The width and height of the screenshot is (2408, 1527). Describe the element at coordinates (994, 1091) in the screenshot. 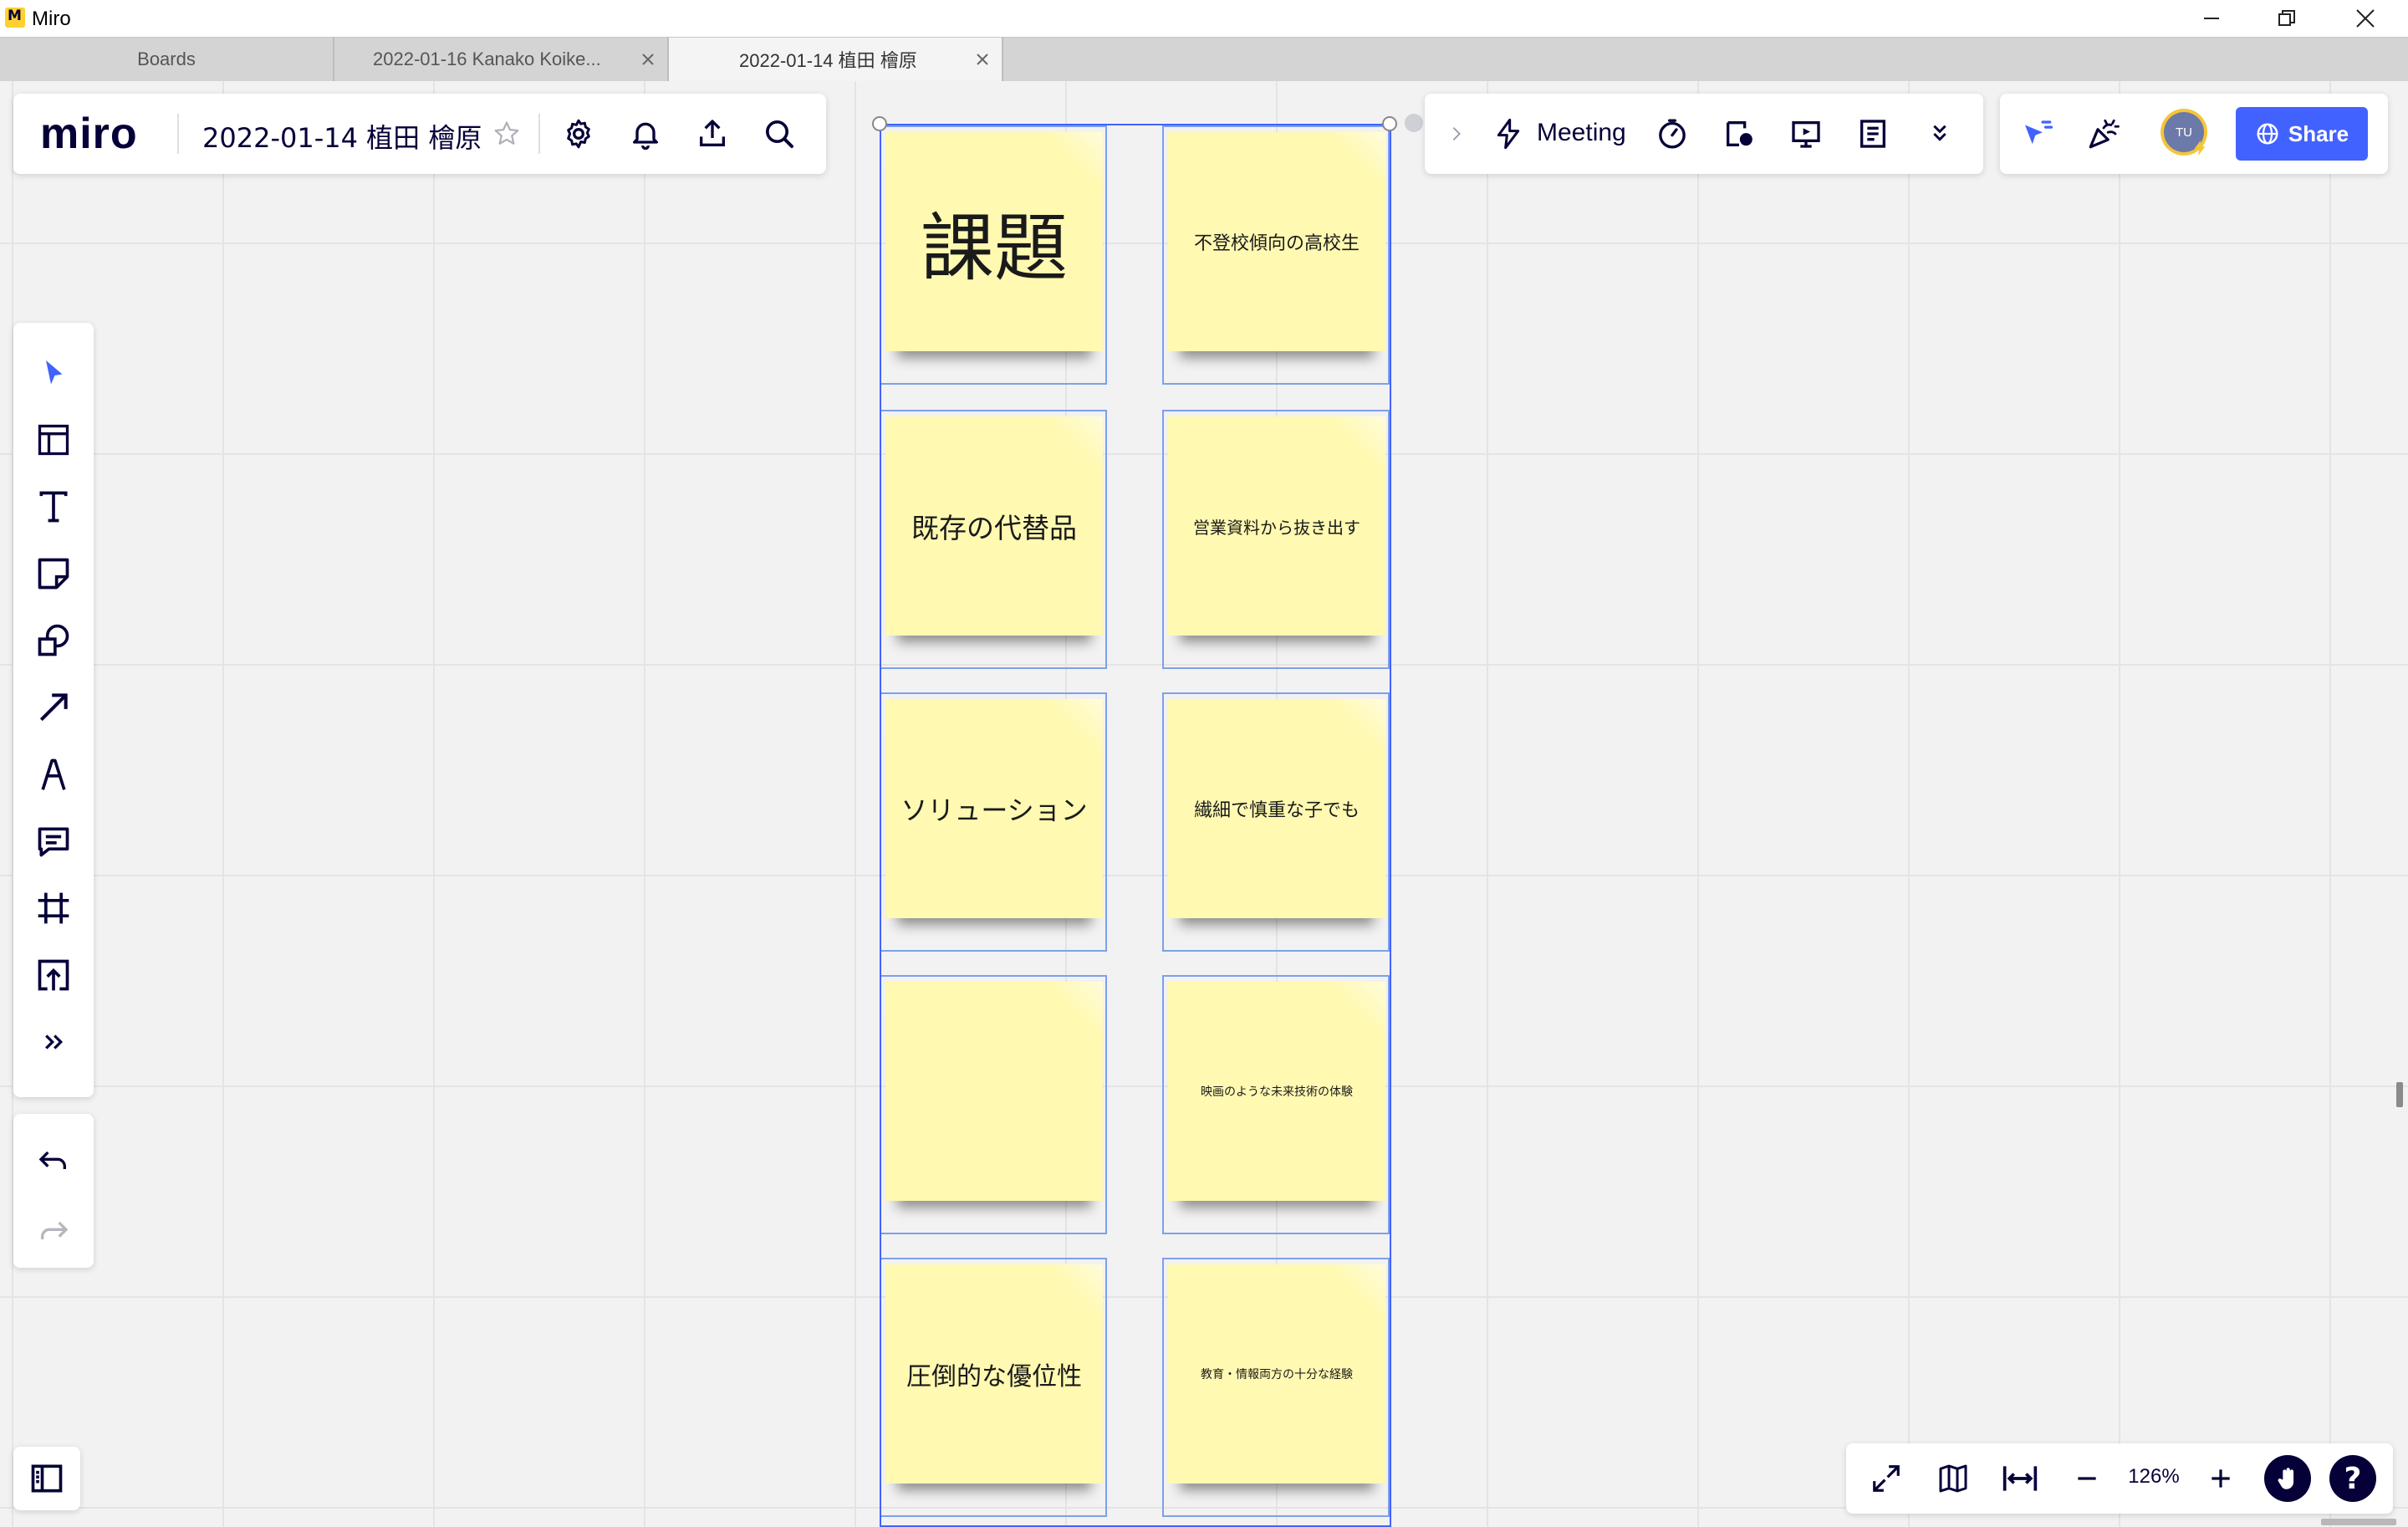

I see `sticky-note` at that location.